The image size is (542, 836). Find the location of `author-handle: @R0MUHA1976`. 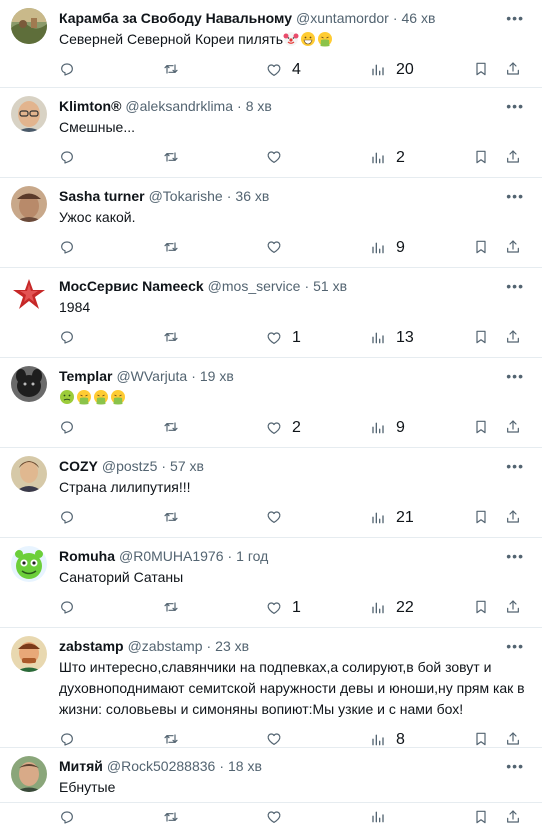

author-handle: @R0MUHA1976 is located at coordinates (171, 556).